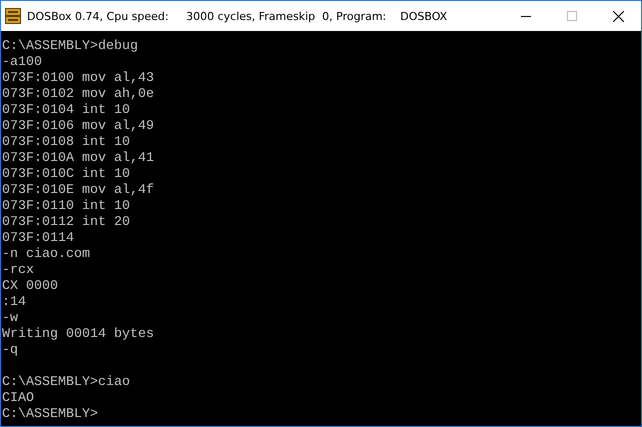 This screenshot has width=642, height=427. Describe the element at coordinates (30, 287) in the screenshot. I see `console-line: CX 0000` at that location.